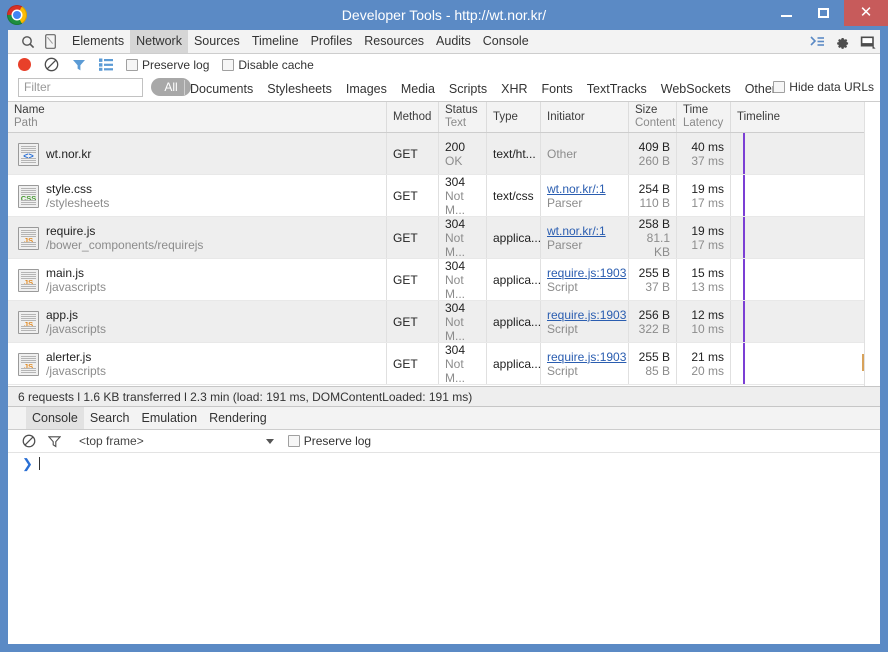 Image resolution: width=888 pixels, height=652 pixels. What do you see at coordinates (817, 41) in the screenshot?
I see `console-drawer-icon` at bounding box center [817, 41].